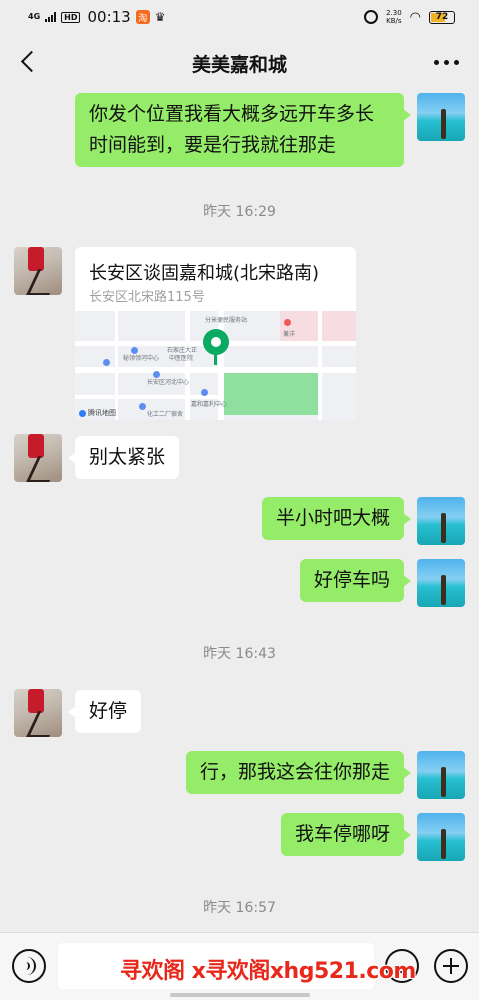  What do you see at coordinates (240, 995) in the screenshot?
I see `home-indicator` at bounding box center [240, 995].